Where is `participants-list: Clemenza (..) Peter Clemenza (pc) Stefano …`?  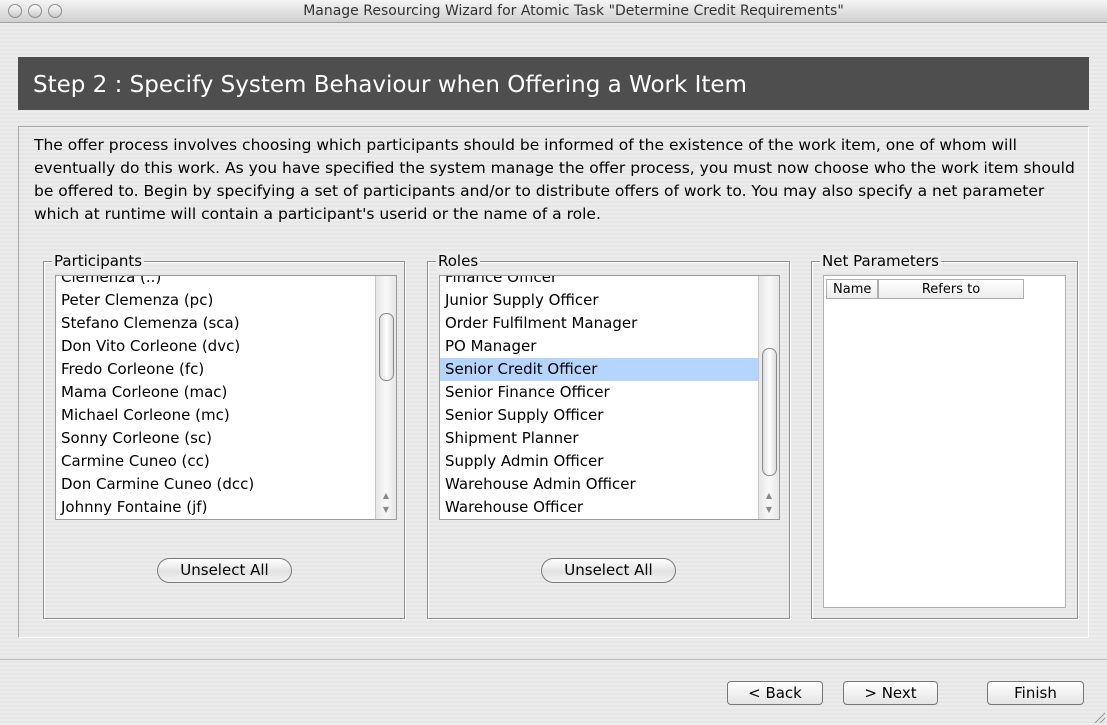 participants-list: Clemenza (..) Peter Clemenza (pc) Stefano … is located at coordinates (226, 397).